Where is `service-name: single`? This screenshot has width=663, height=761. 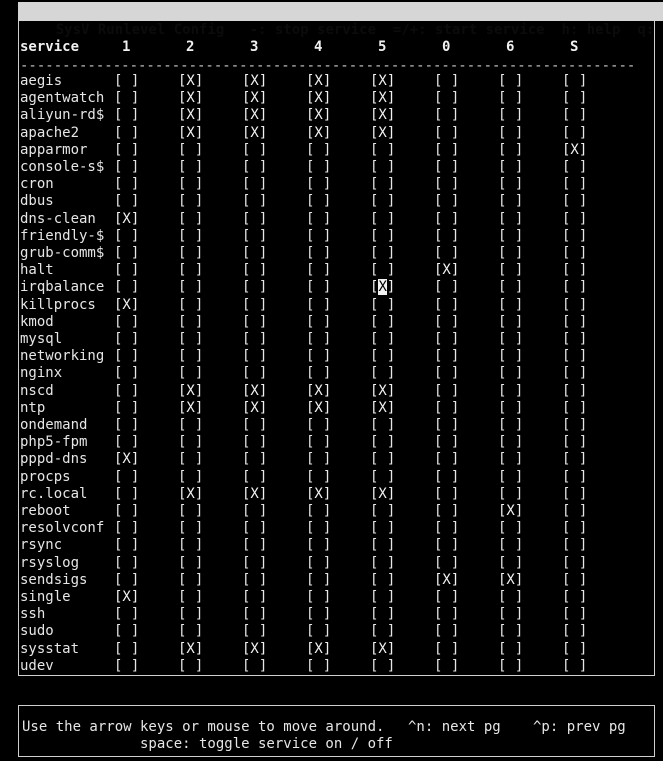 service-name: single is located at coordinates (45, 597).